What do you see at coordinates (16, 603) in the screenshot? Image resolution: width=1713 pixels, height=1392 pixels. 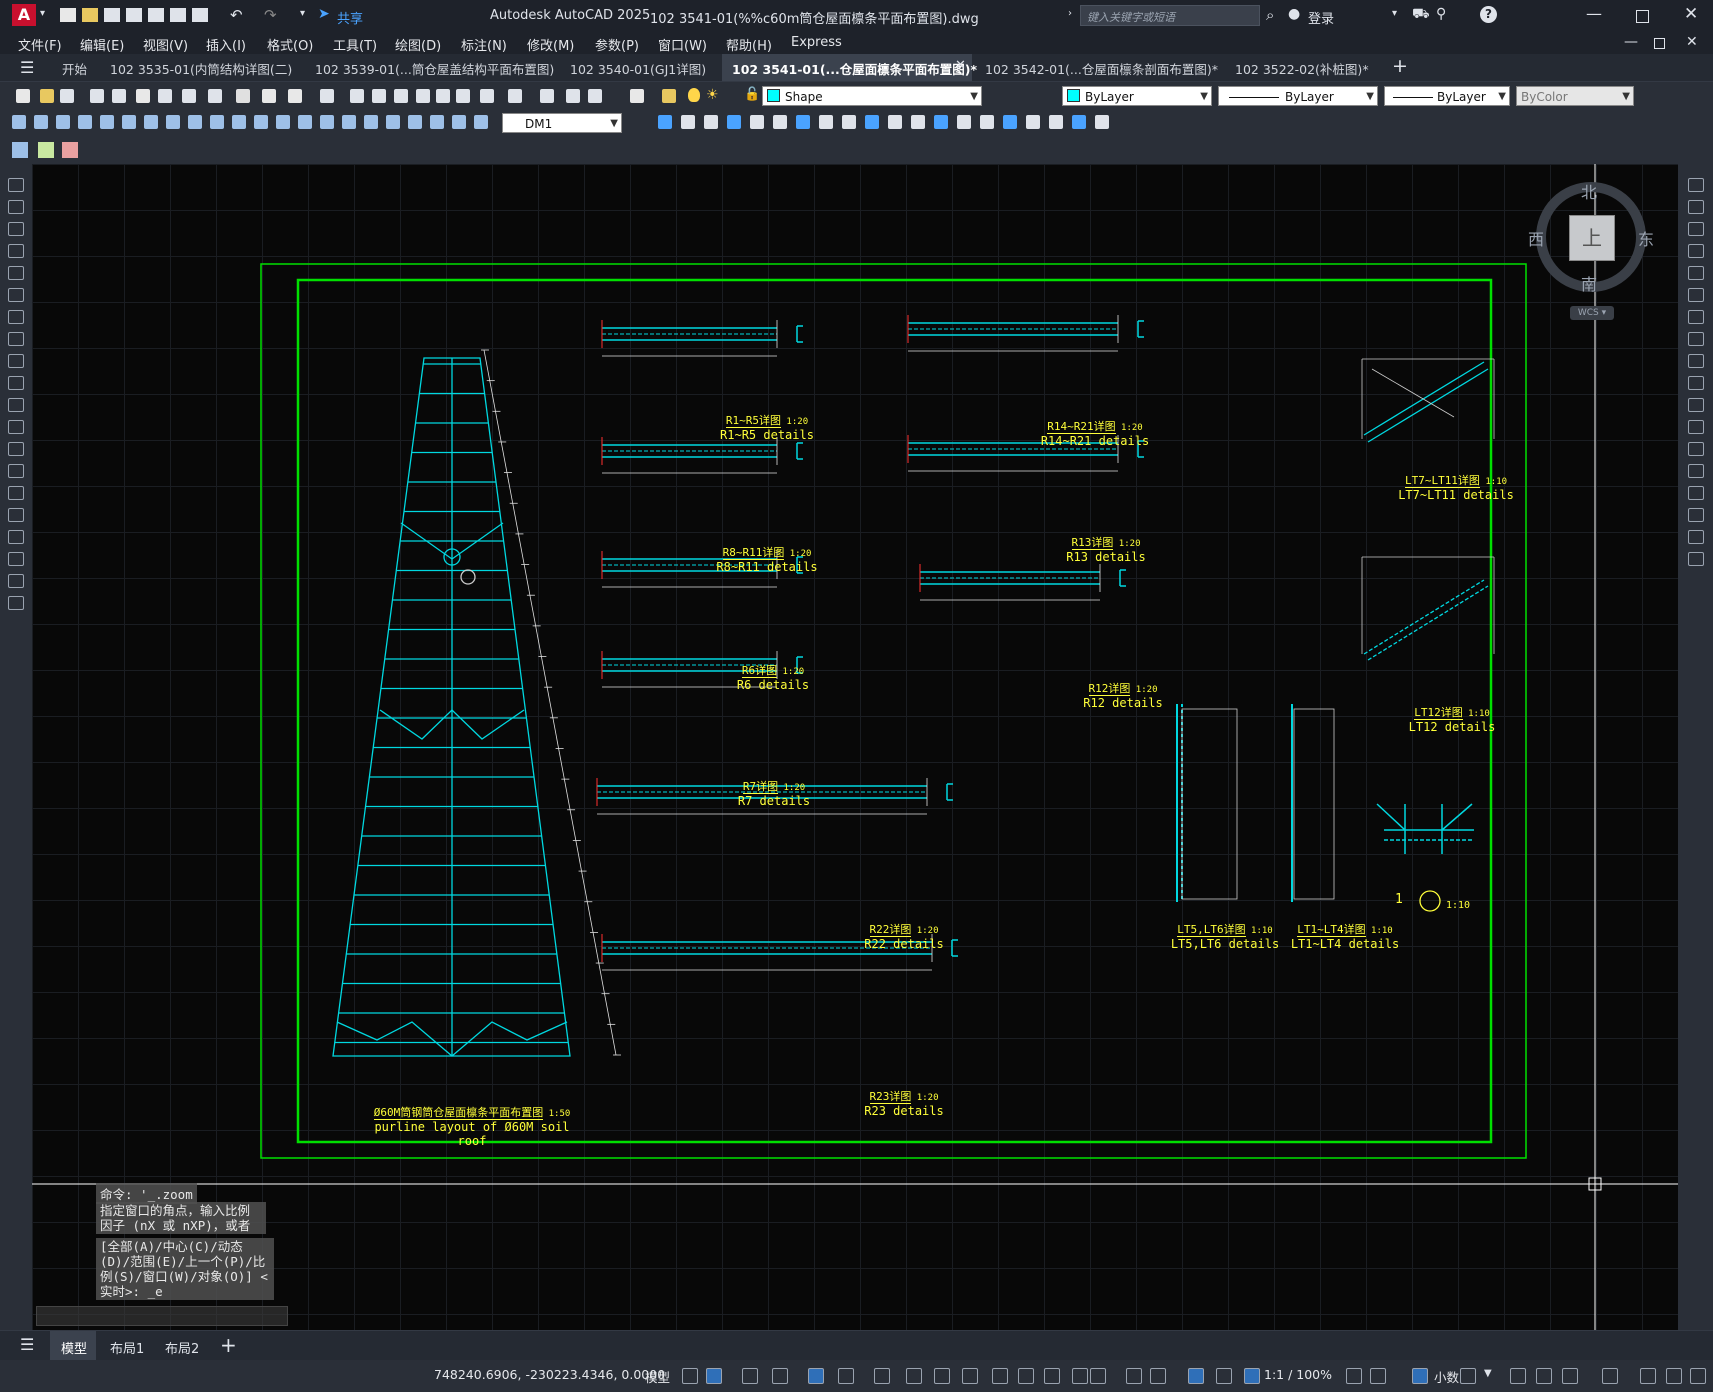 I see `draw-tool-19-icon` at bounding box center [16, 603].